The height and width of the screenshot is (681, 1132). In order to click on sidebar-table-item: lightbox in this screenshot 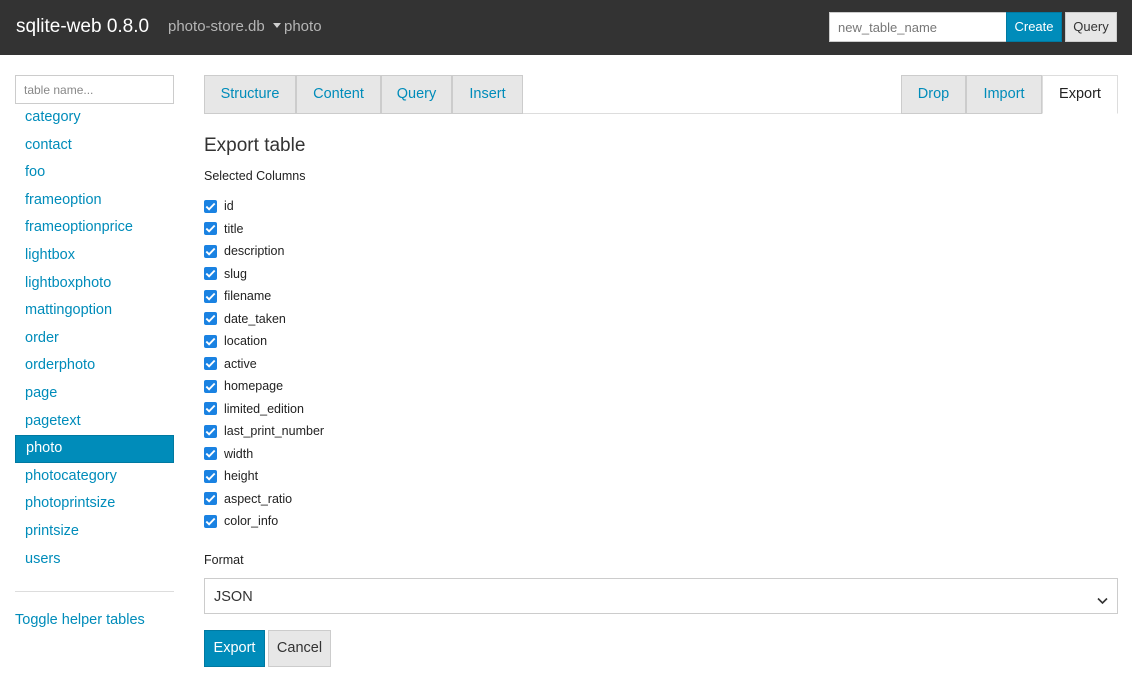, I will do `click(94, 256)`.